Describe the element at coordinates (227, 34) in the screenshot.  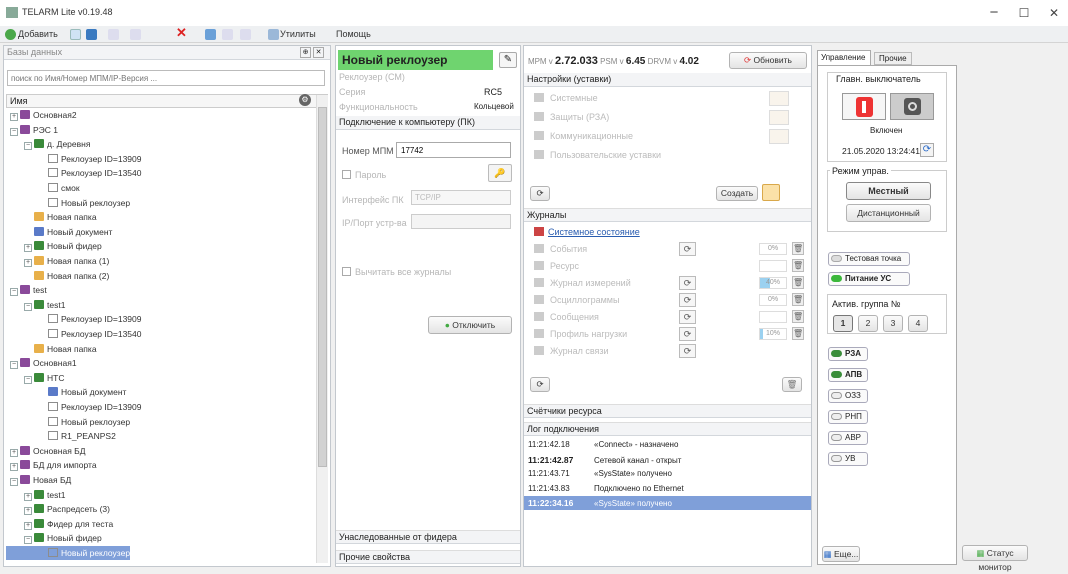
I see `import-icon` at that location.